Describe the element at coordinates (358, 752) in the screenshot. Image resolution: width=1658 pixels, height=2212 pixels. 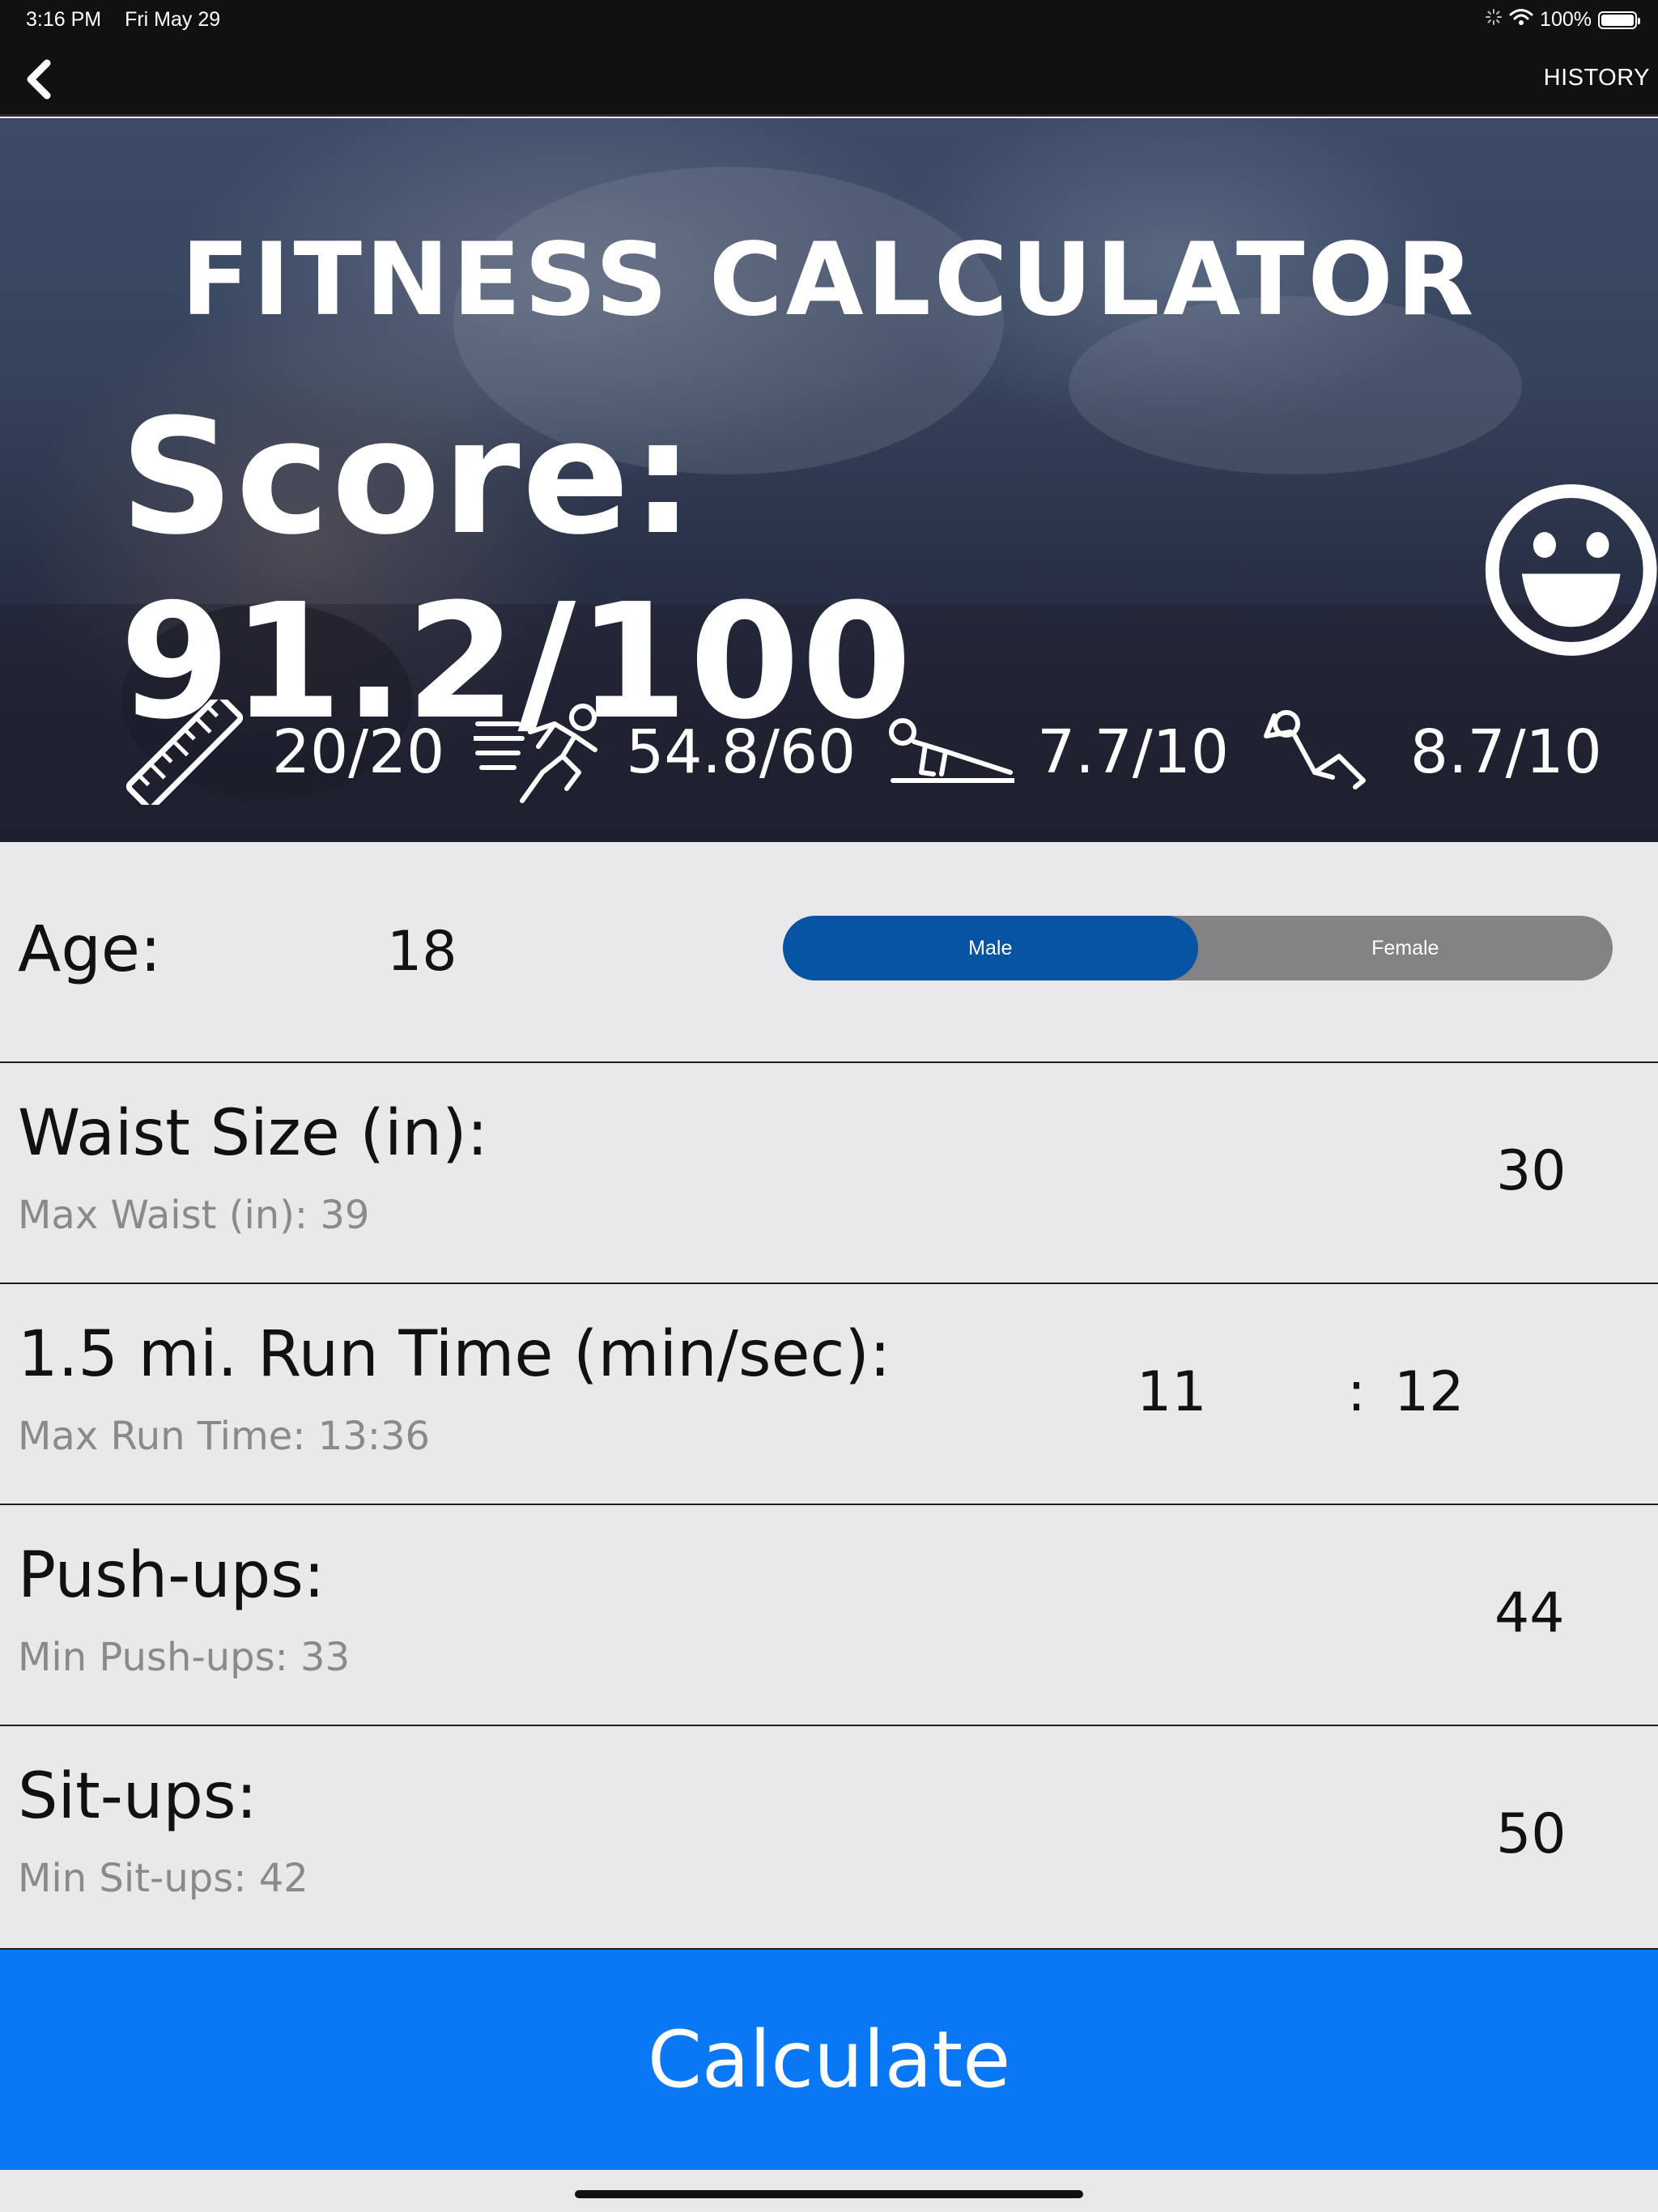
I see `body-composition-score: 20/20` at that location.